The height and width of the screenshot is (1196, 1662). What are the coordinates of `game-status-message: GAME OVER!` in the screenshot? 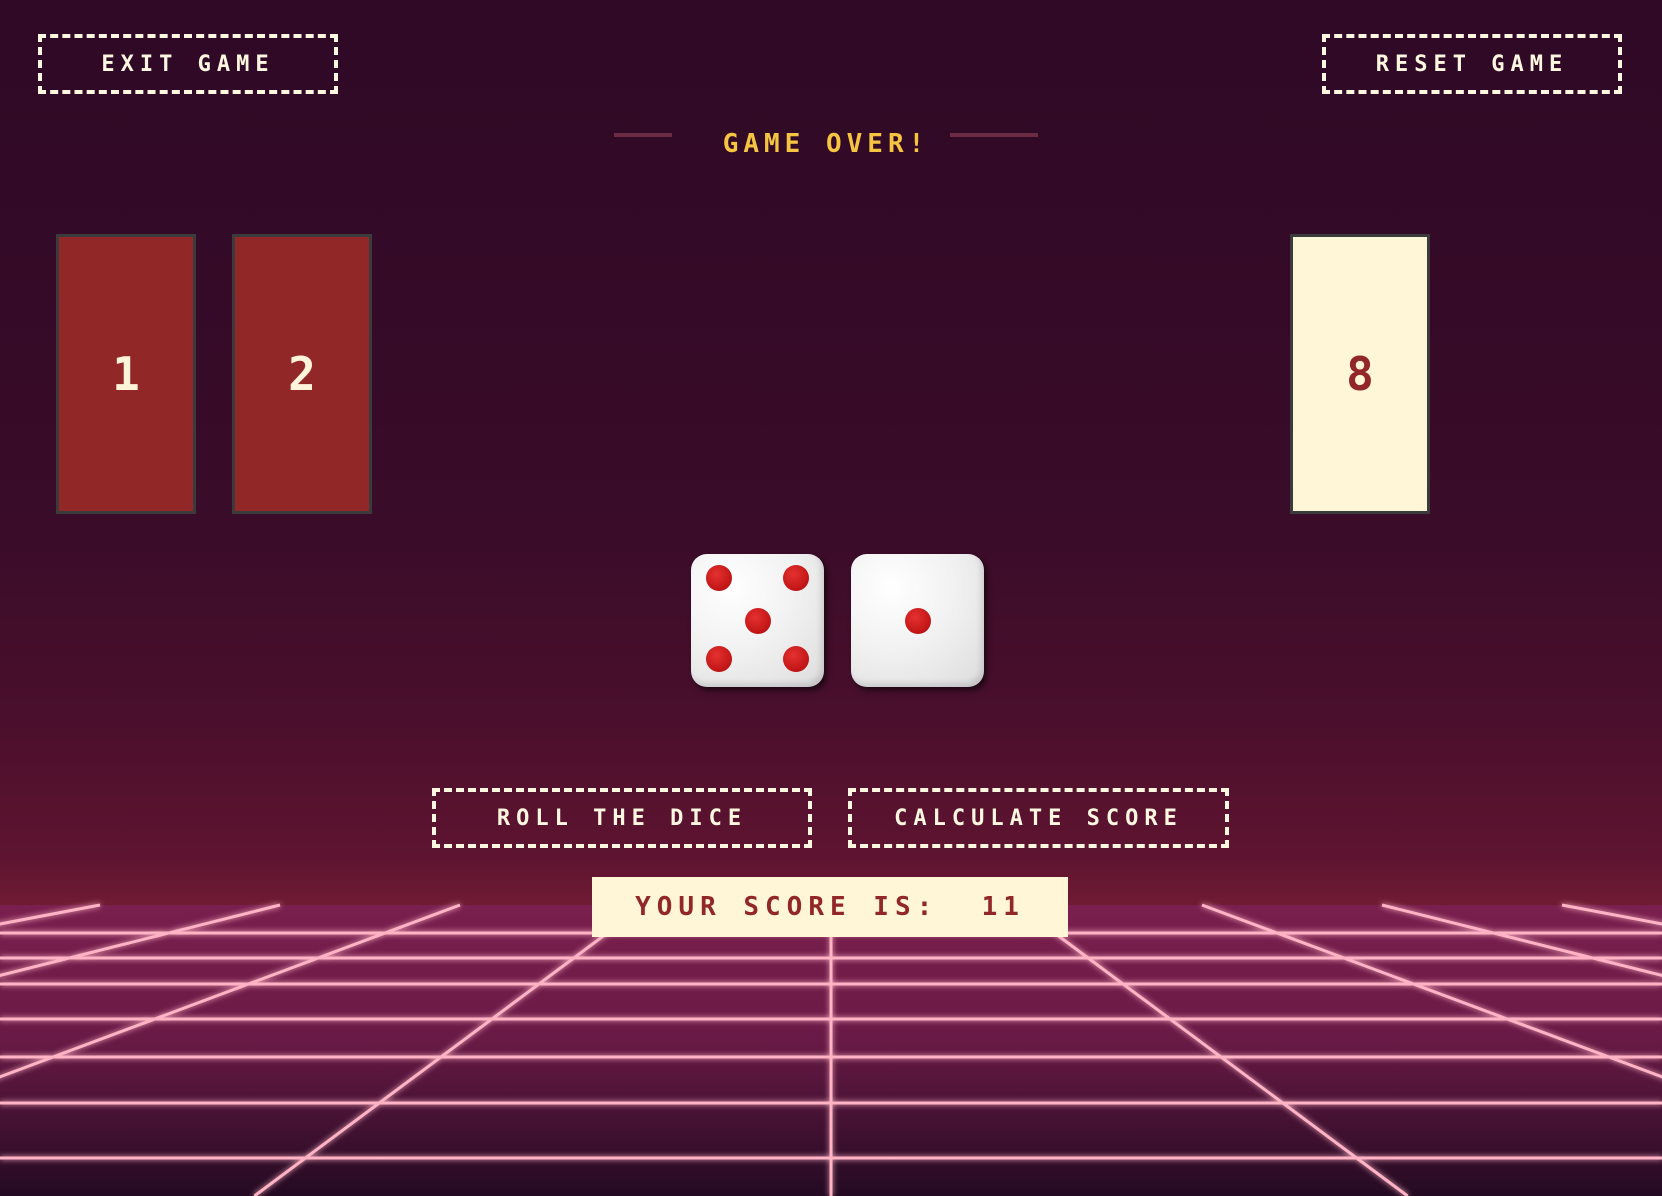 It's located at (826, 144).